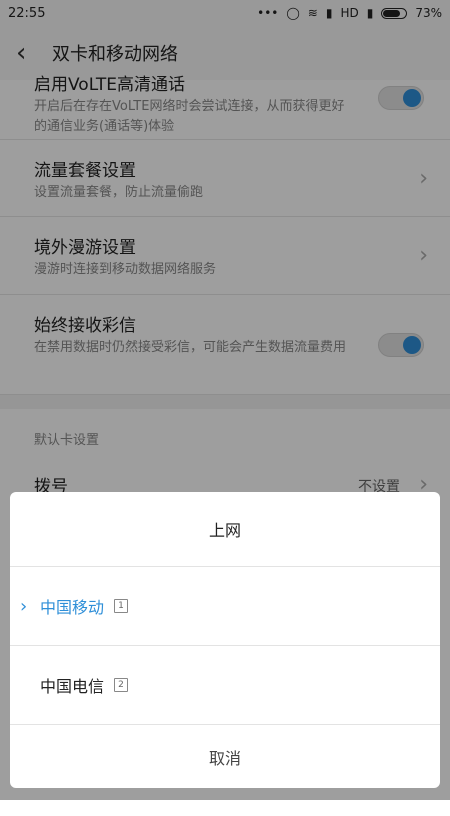 The height and width of the screenshot is (816, 450). I want to click on dialog-title: 上网, so click(225, 529).